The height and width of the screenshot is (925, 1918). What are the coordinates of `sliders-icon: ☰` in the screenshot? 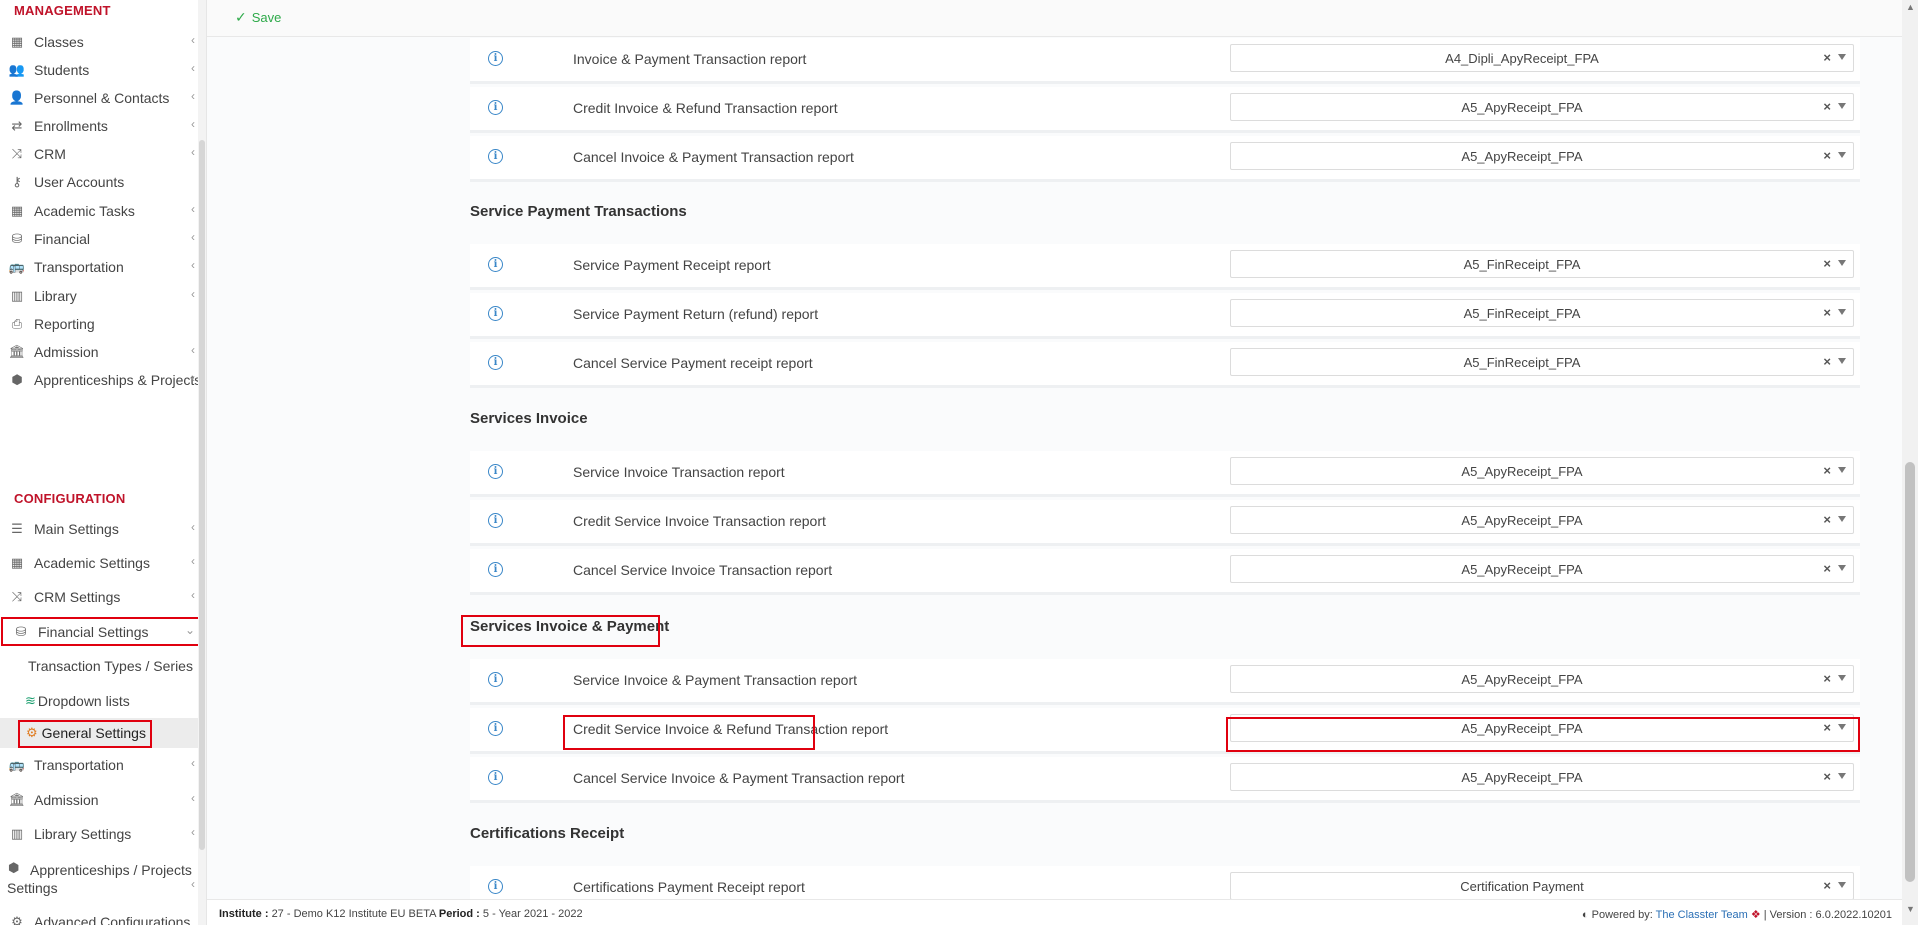 It's located at (17, 528).